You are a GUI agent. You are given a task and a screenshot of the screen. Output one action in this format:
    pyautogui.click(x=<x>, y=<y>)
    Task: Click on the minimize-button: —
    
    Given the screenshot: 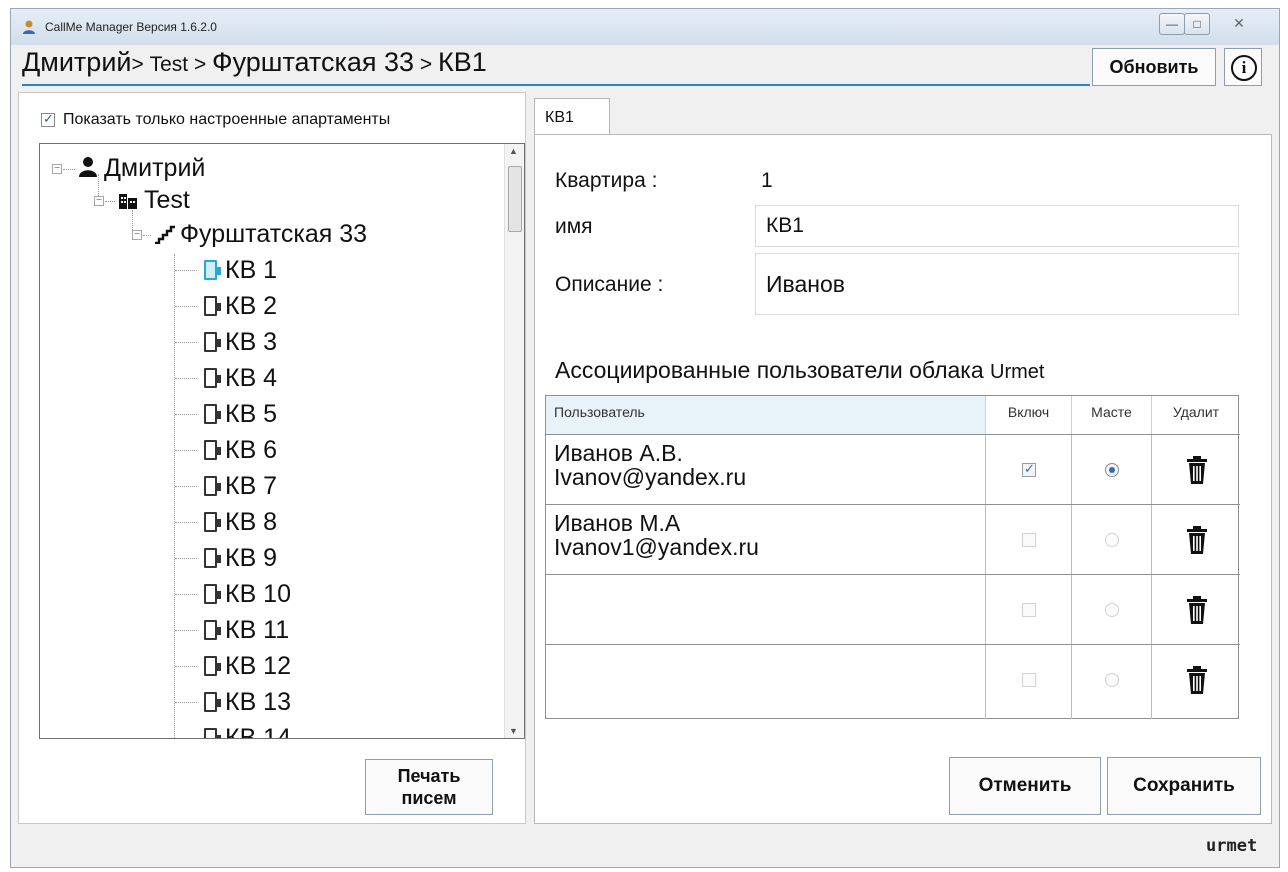 What is the action you would take?
    pyautogui.click(x=1172, y=24)
    